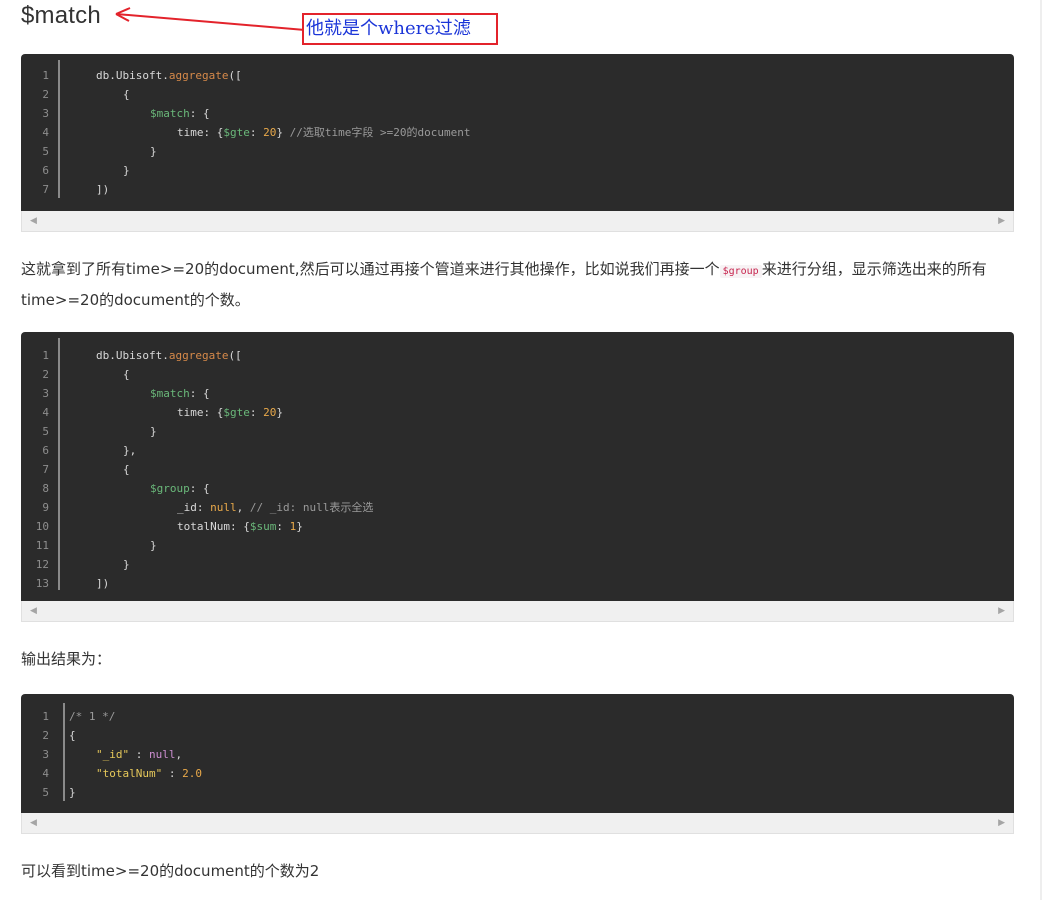 This screenshot has width=1042, height=900. What do you see at coordinates (210, 19) in the screenshot?
I see `annotation-arrow` at bounding box center [210, 19].